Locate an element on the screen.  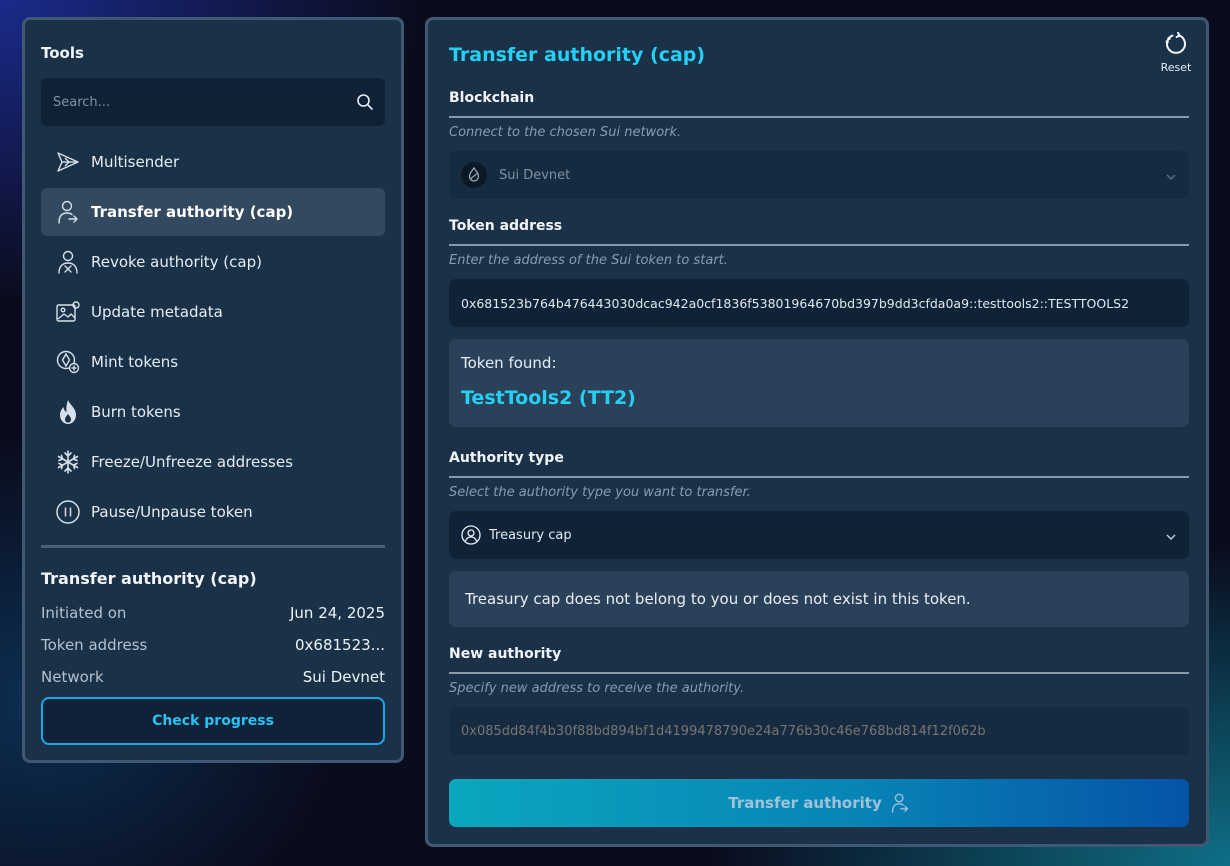
sidebar-item-revoke-authority: Revoke authority (cap) is located at coordinates (213, 262).